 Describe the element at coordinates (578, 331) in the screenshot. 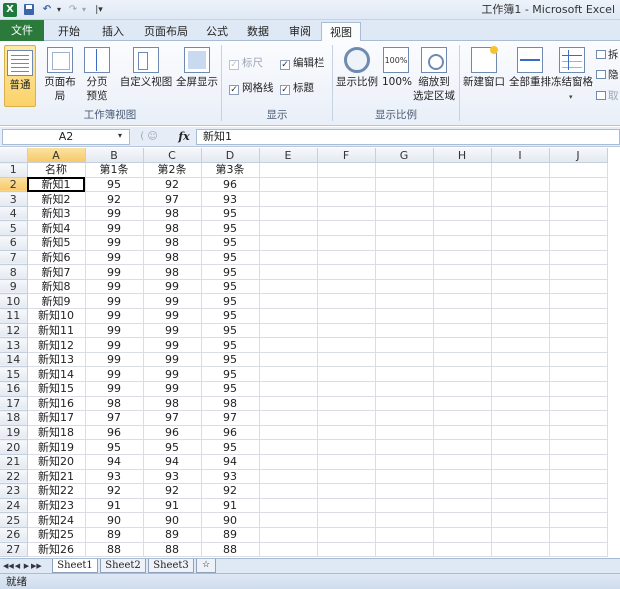

I see `cell-j12` at that location.